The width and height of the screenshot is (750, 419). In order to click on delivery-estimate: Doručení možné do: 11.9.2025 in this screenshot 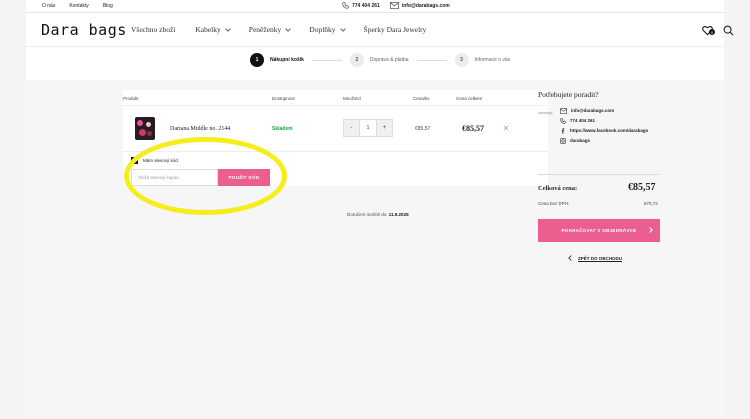, I will do `click(378, 214)`.